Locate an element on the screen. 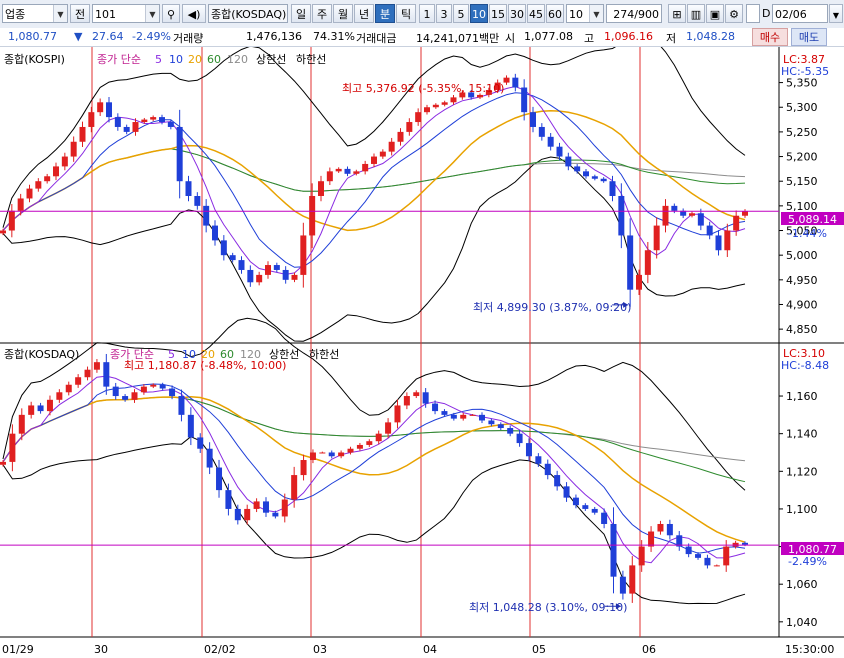 This screenshot has height=658, width=844. speaker-icon: ◀) is located at coordinates (194, 14).